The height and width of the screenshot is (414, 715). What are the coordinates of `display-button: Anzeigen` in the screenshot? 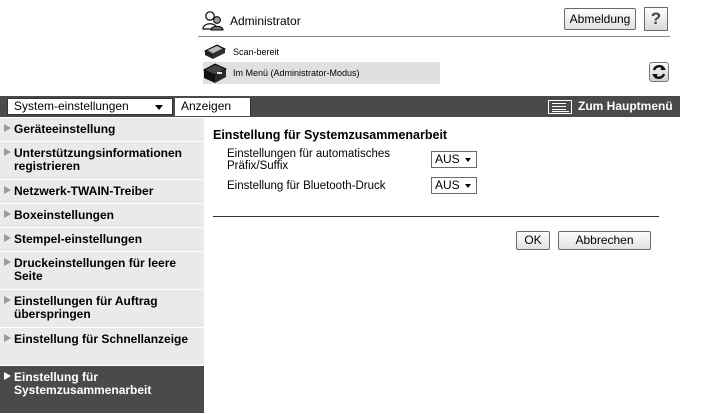 It's located at (213, 107).